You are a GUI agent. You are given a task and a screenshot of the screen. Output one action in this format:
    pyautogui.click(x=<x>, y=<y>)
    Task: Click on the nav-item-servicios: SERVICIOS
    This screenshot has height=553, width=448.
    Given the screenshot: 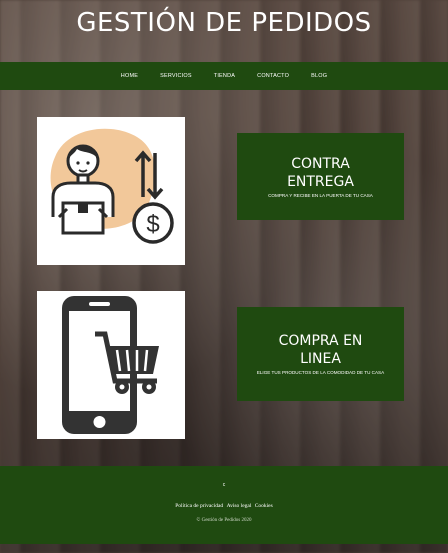 What is the action you would take?
    pyautogui.click(x=176, y=76)
    